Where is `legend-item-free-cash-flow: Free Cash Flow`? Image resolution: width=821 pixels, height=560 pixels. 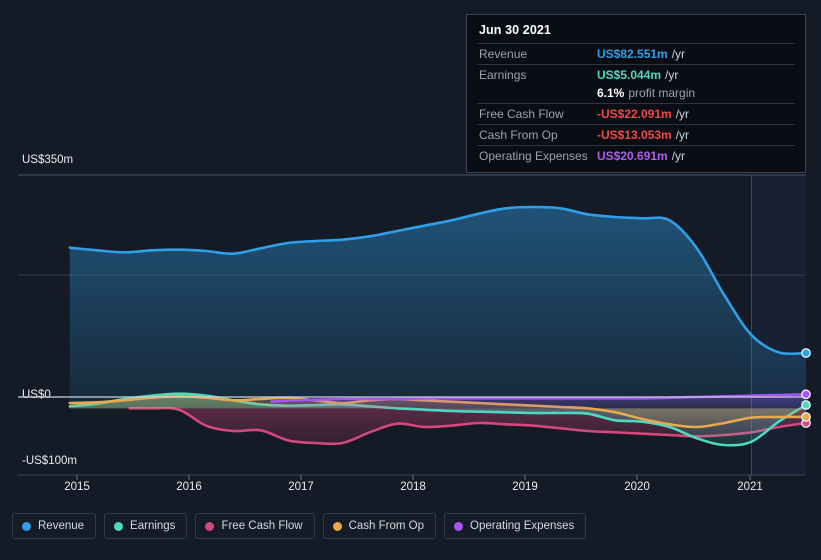 legend-item-free-cash-flow: Free Cash Flow is located at coordinates (255, 526).